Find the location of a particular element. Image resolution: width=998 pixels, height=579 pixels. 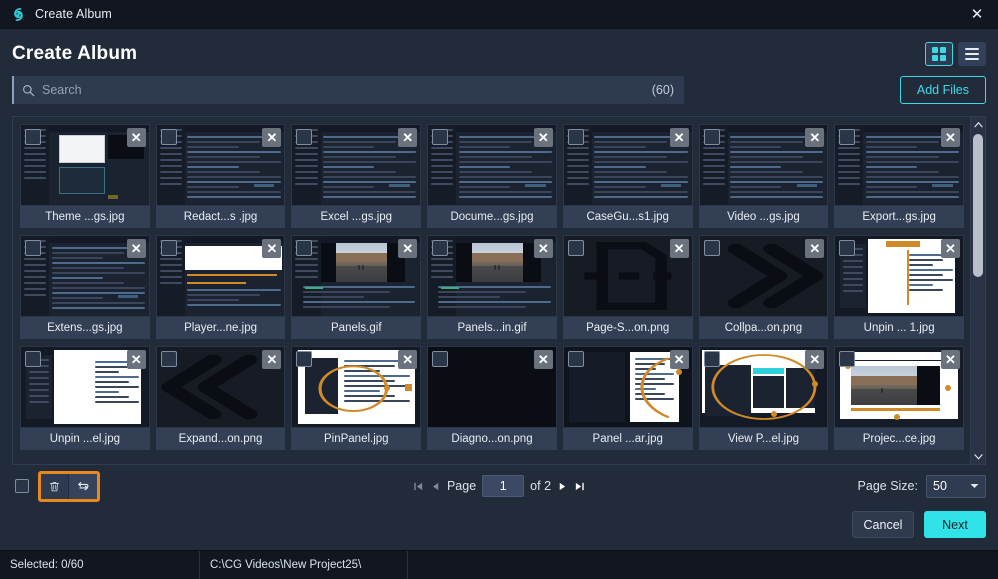

file-card: ✕ Unpin ... 1.jpg is located at coordinates (899, 287).